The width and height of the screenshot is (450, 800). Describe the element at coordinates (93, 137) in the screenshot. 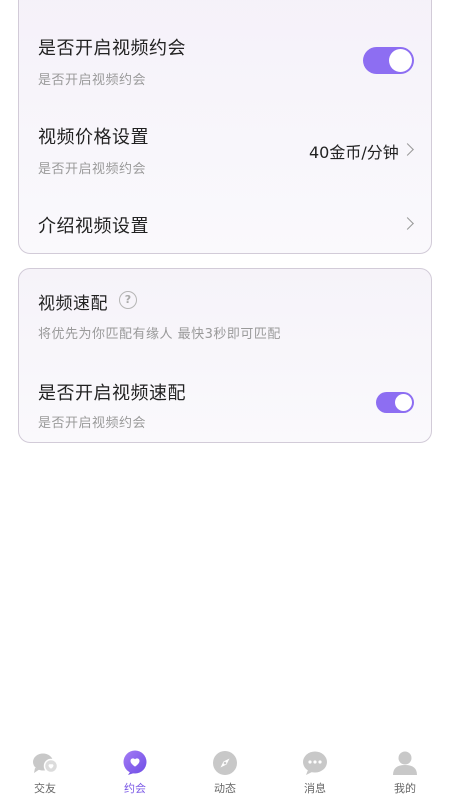

I see `video-price-title: 视频价格设置` at that location.